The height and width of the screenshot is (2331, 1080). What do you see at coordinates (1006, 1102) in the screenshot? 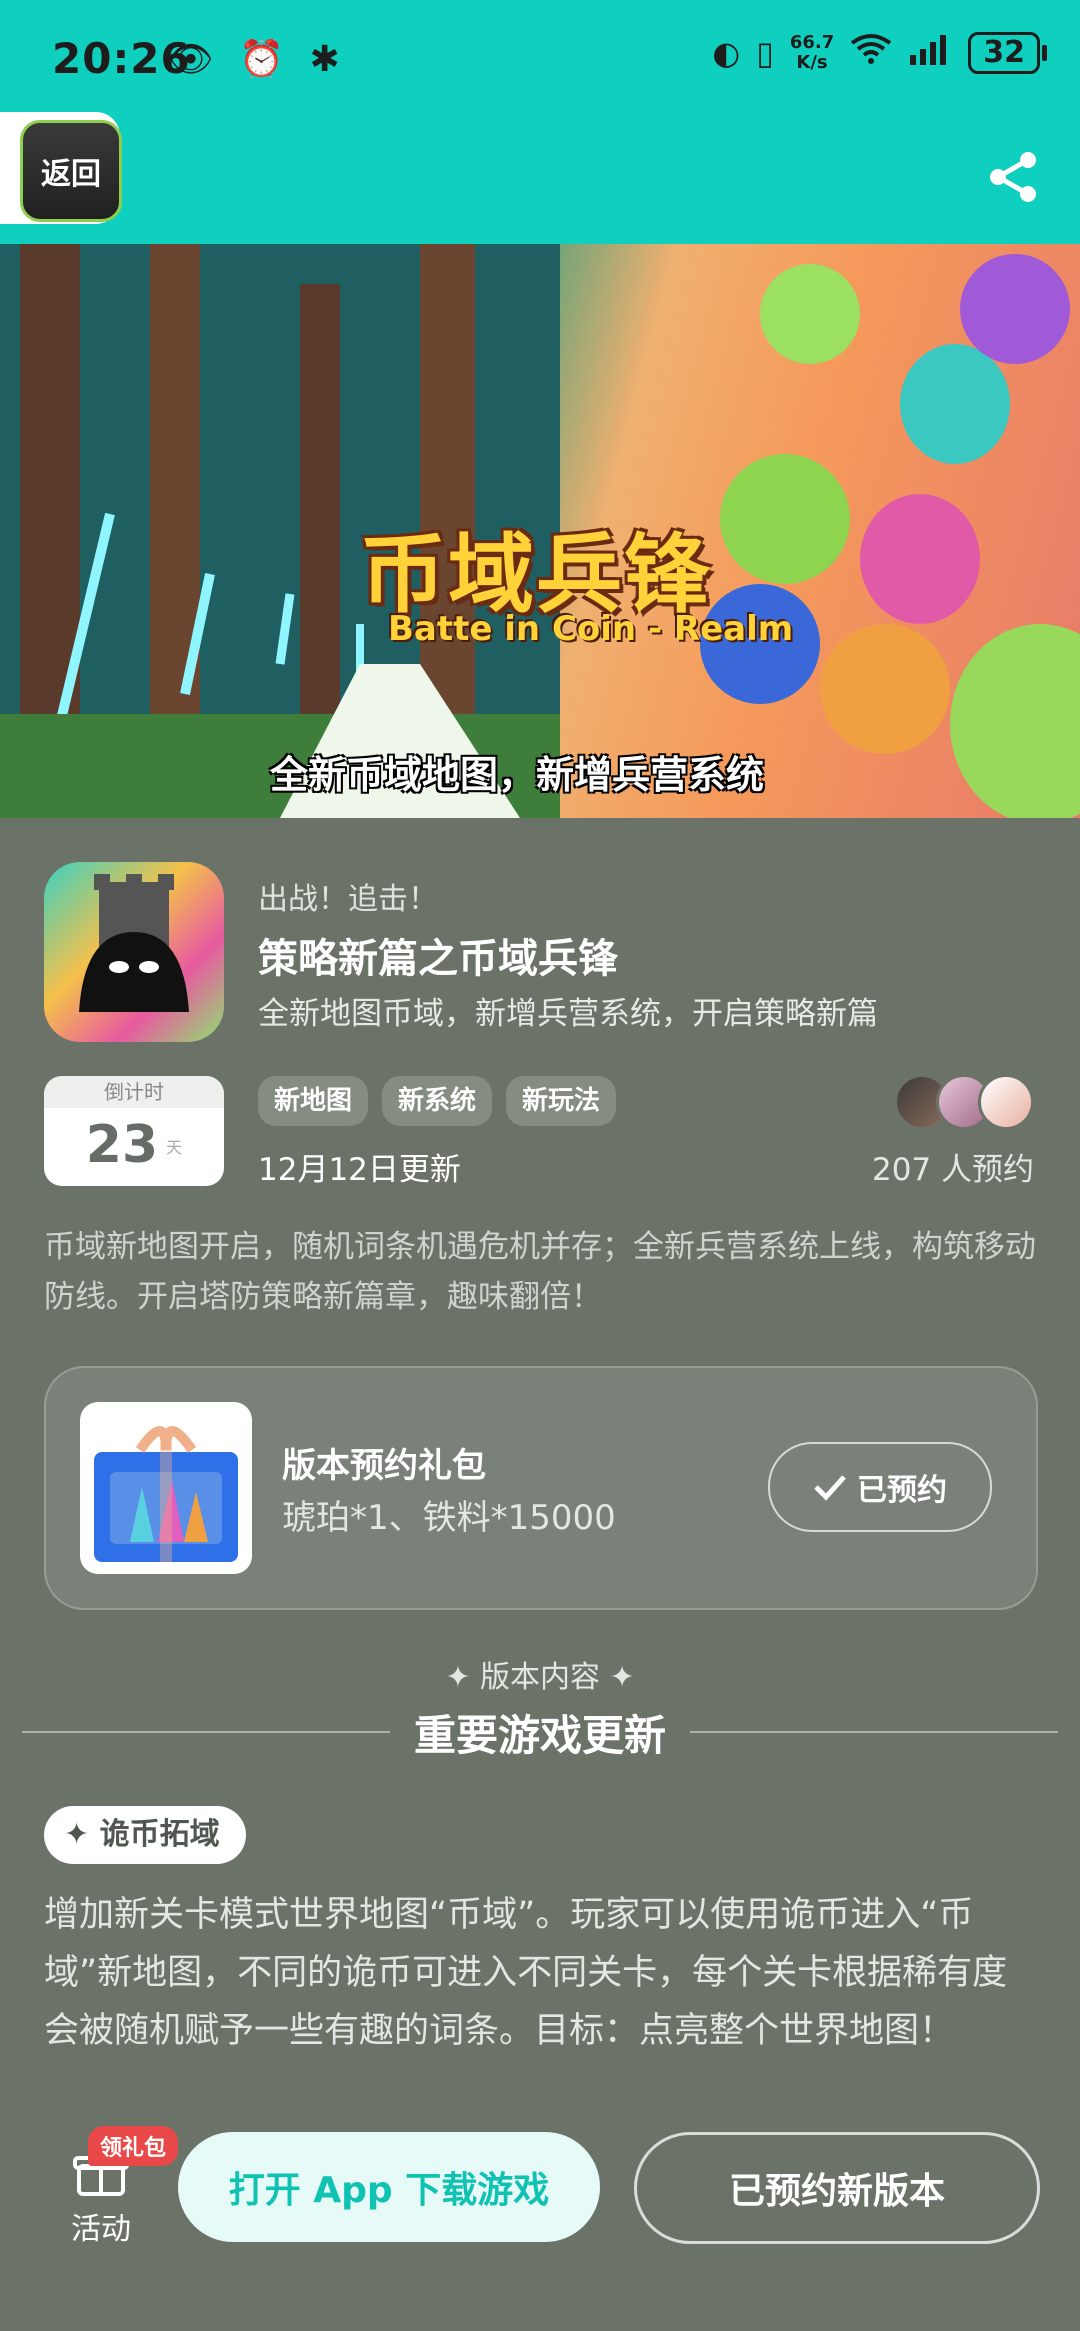
I see `avatar` at bounding box center [1006, 1102].